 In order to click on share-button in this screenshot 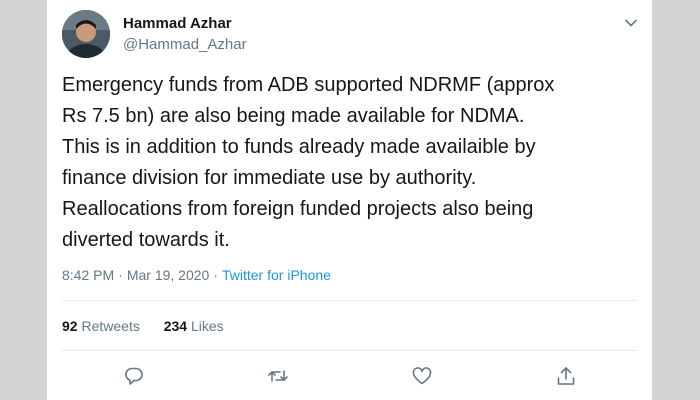, I will do `click(566, 376)`.